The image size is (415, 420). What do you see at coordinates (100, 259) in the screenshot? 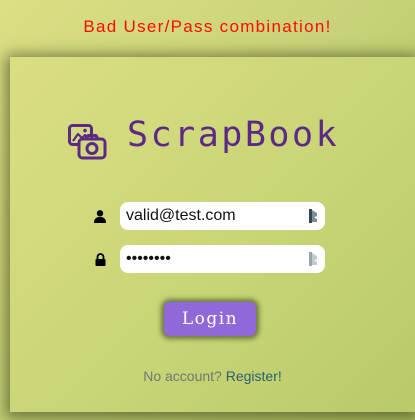
I see `lock-icon` at bounding box center [100, 259].